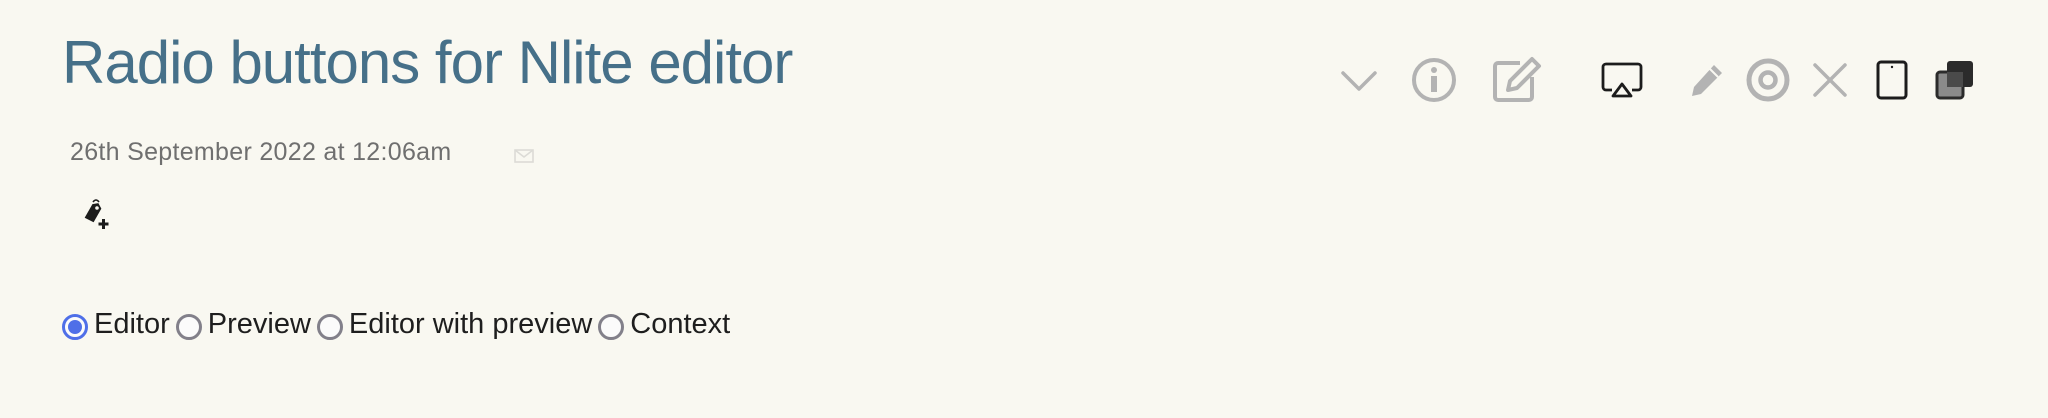 The image size is (2048, 418). I want to click on tablet-icon, so click(1892, 80).